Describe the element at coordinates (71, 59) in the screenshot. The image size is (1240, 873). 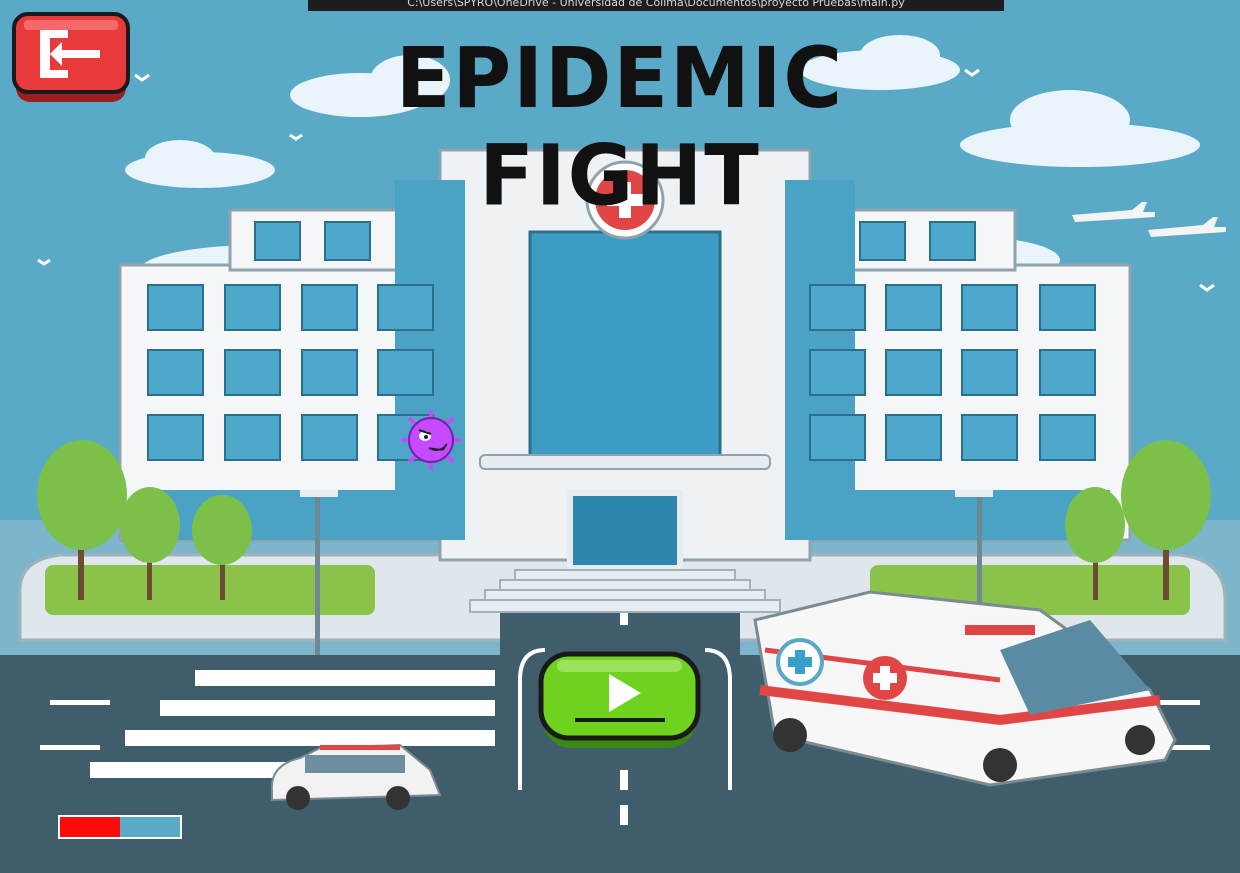
I see `exit-button` at that location.